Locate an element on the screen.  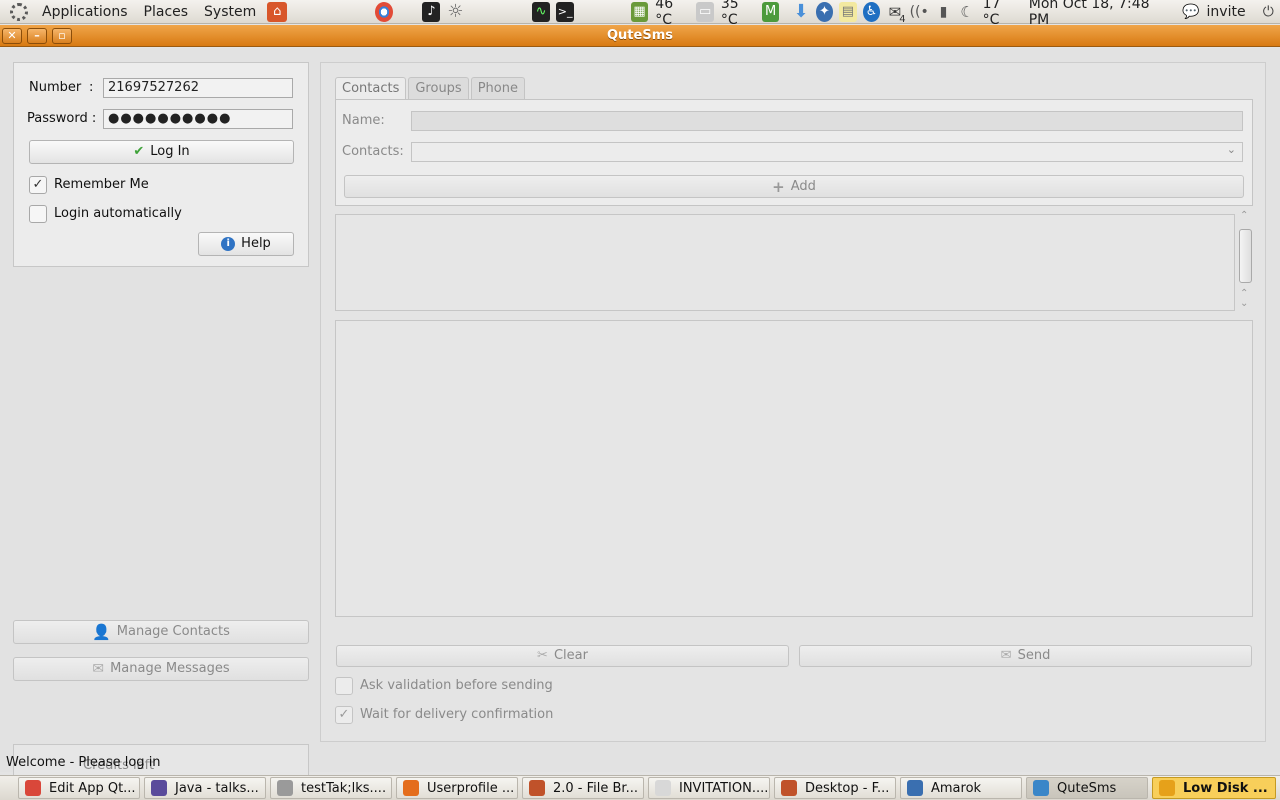
add-contact-button: + Add is located at coordinates (794, 186).